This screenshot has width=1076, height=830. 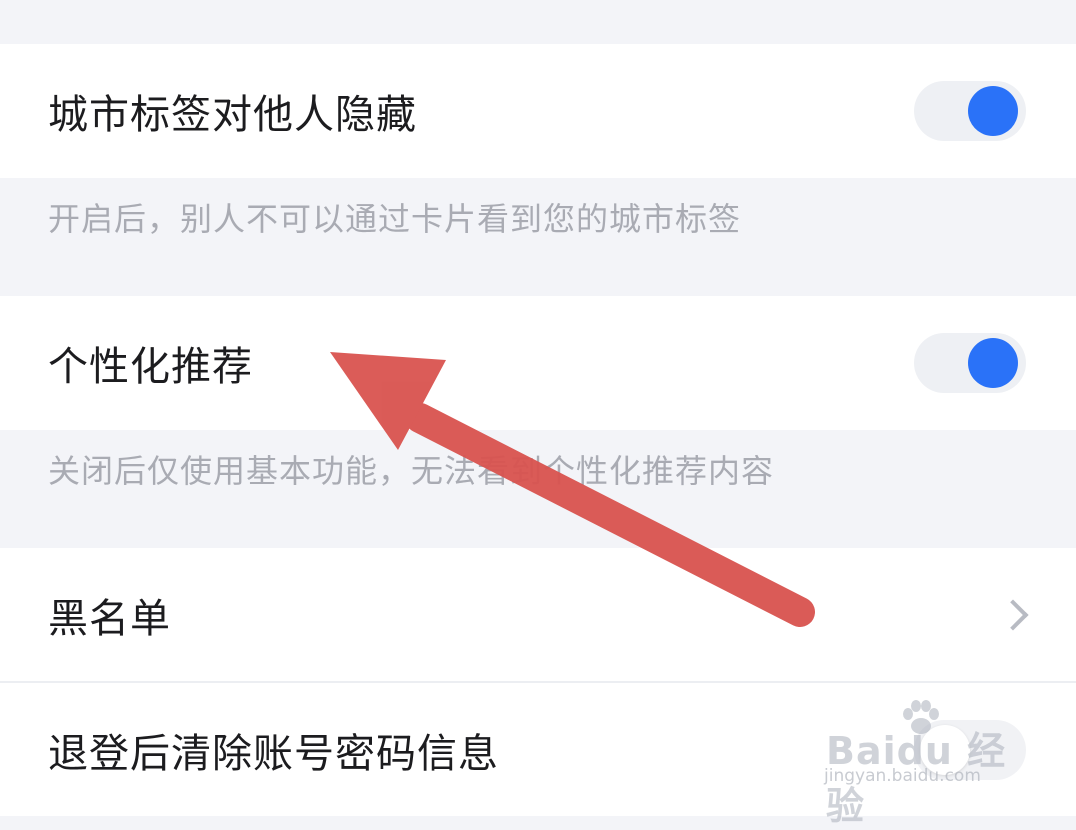 What do you see at coordinates (902, 776) in the screenshot?
I see `watermark-url: jingyan.baidu.com` at bounding box center [902, 776].